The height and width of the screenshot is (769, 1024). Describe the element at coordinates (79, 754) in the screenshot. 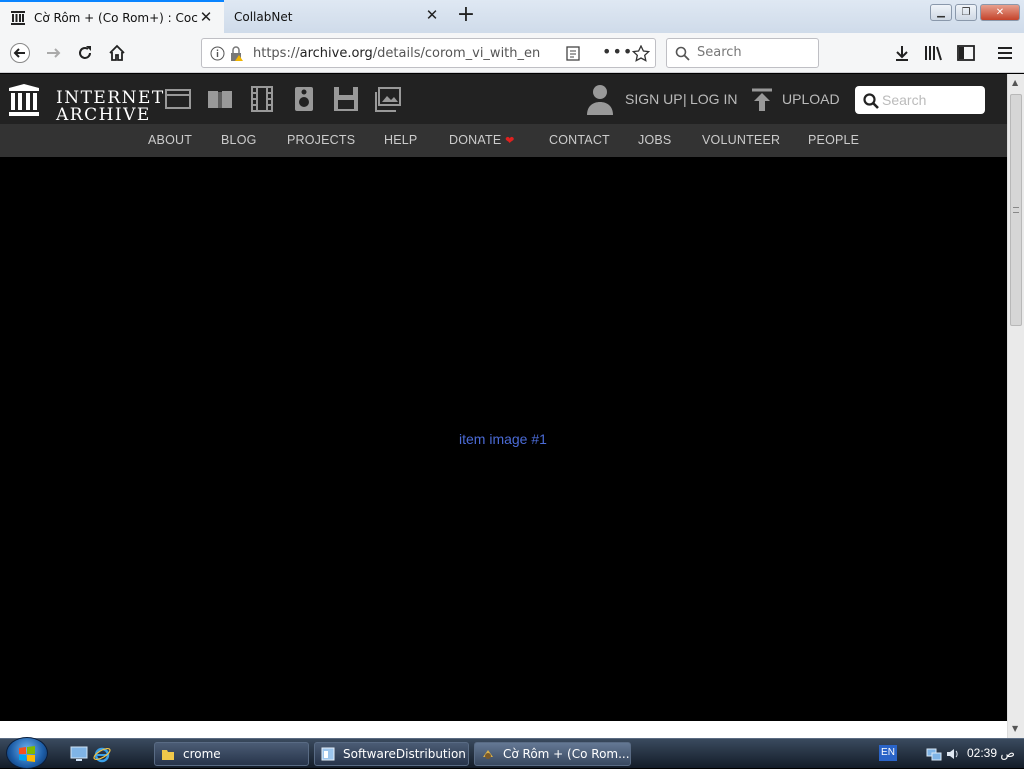

I see `show-desktop-icon` at that location.